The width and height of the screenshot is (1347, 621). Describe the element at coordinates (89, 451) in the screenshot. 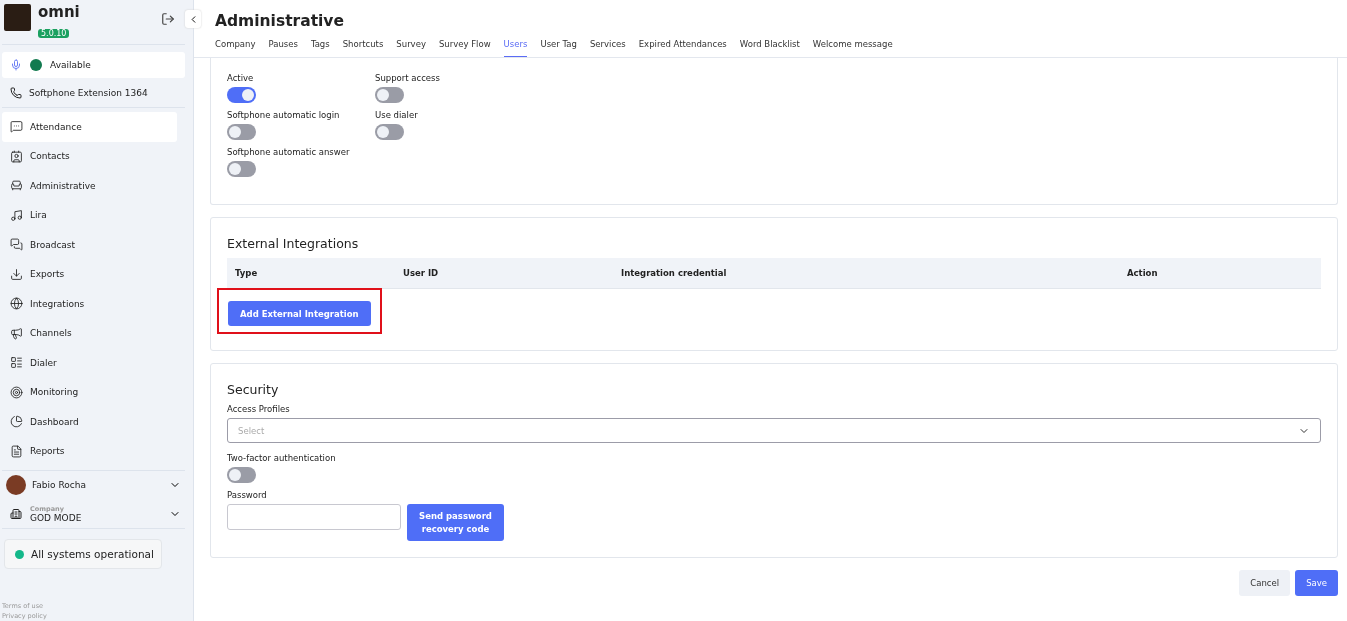

I see `nav-item: Reports` at that location.